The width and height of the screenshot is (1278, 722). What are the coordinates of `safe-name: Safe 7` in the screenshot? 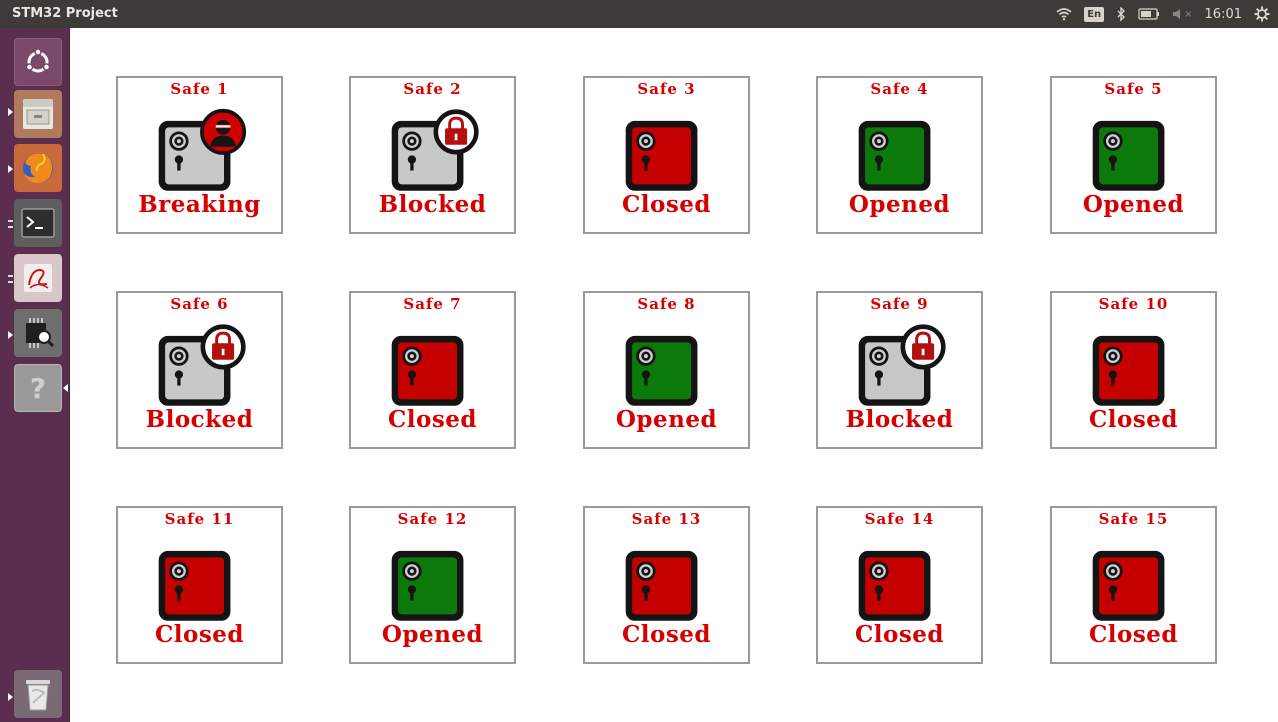 It's located at (432, 304).